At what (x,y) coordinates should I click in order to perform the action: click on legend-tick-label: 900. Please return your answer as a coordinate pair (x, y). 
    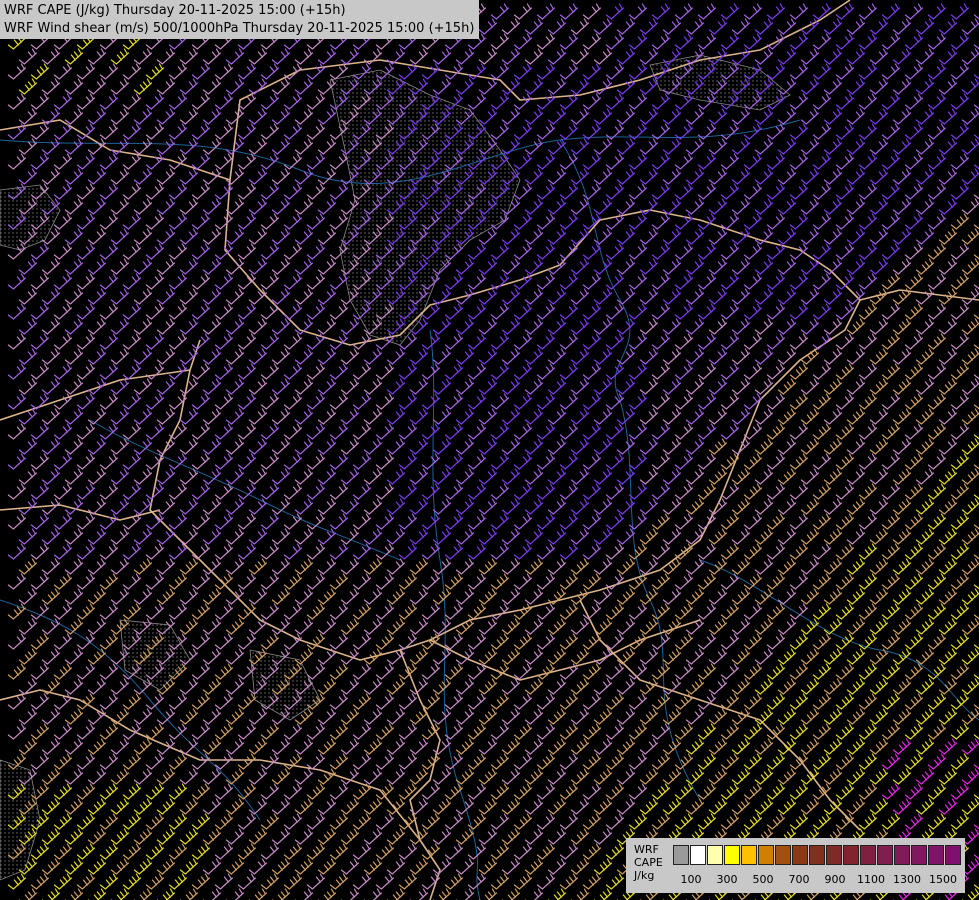
    Looking at the image, I should click on (835, 879).